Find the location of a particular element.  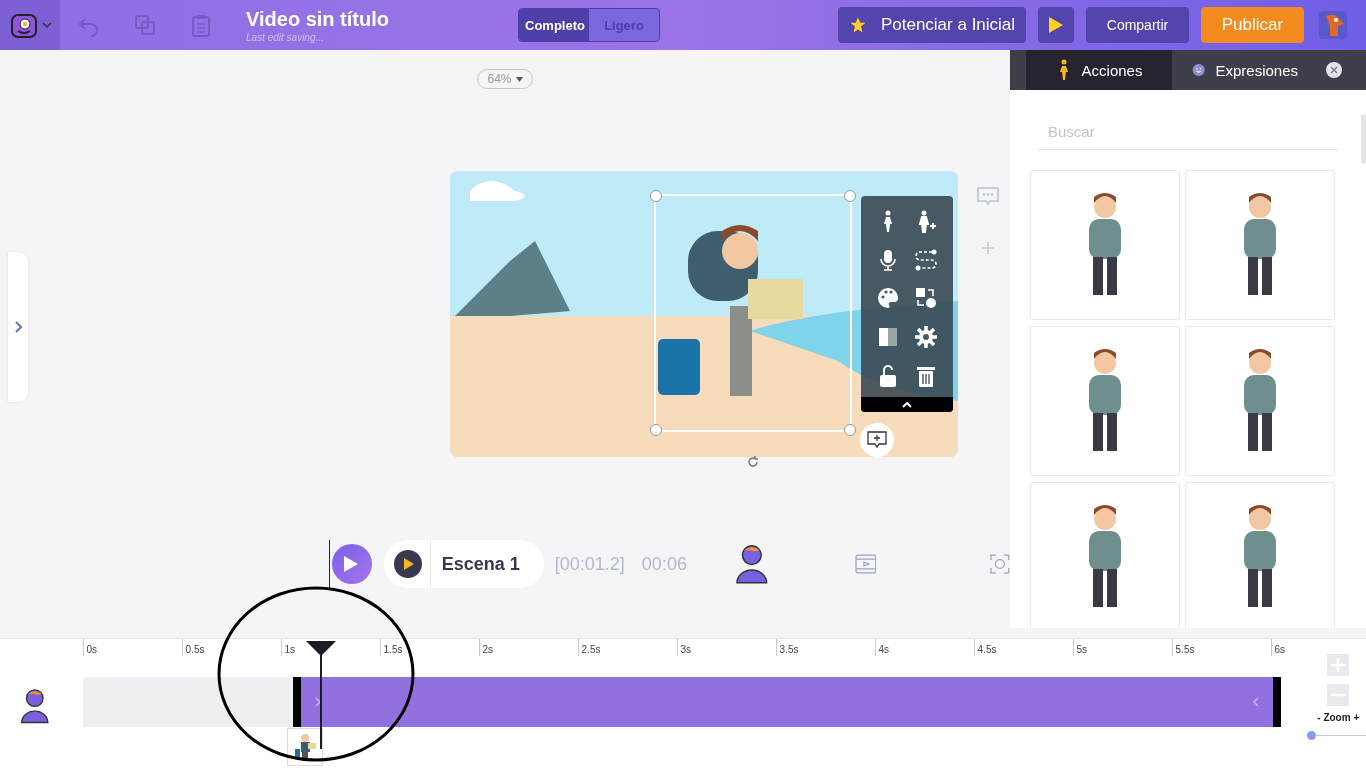

chevron-up-icon is located at coordinates (907, 404).